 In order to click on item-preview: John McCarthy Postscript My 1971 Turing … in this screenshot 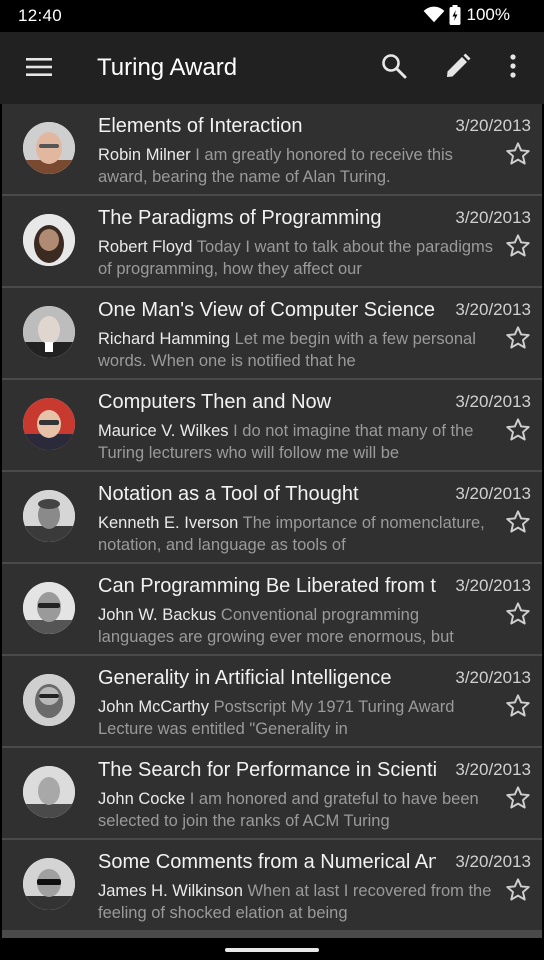, I will do `click(298, 718)`.